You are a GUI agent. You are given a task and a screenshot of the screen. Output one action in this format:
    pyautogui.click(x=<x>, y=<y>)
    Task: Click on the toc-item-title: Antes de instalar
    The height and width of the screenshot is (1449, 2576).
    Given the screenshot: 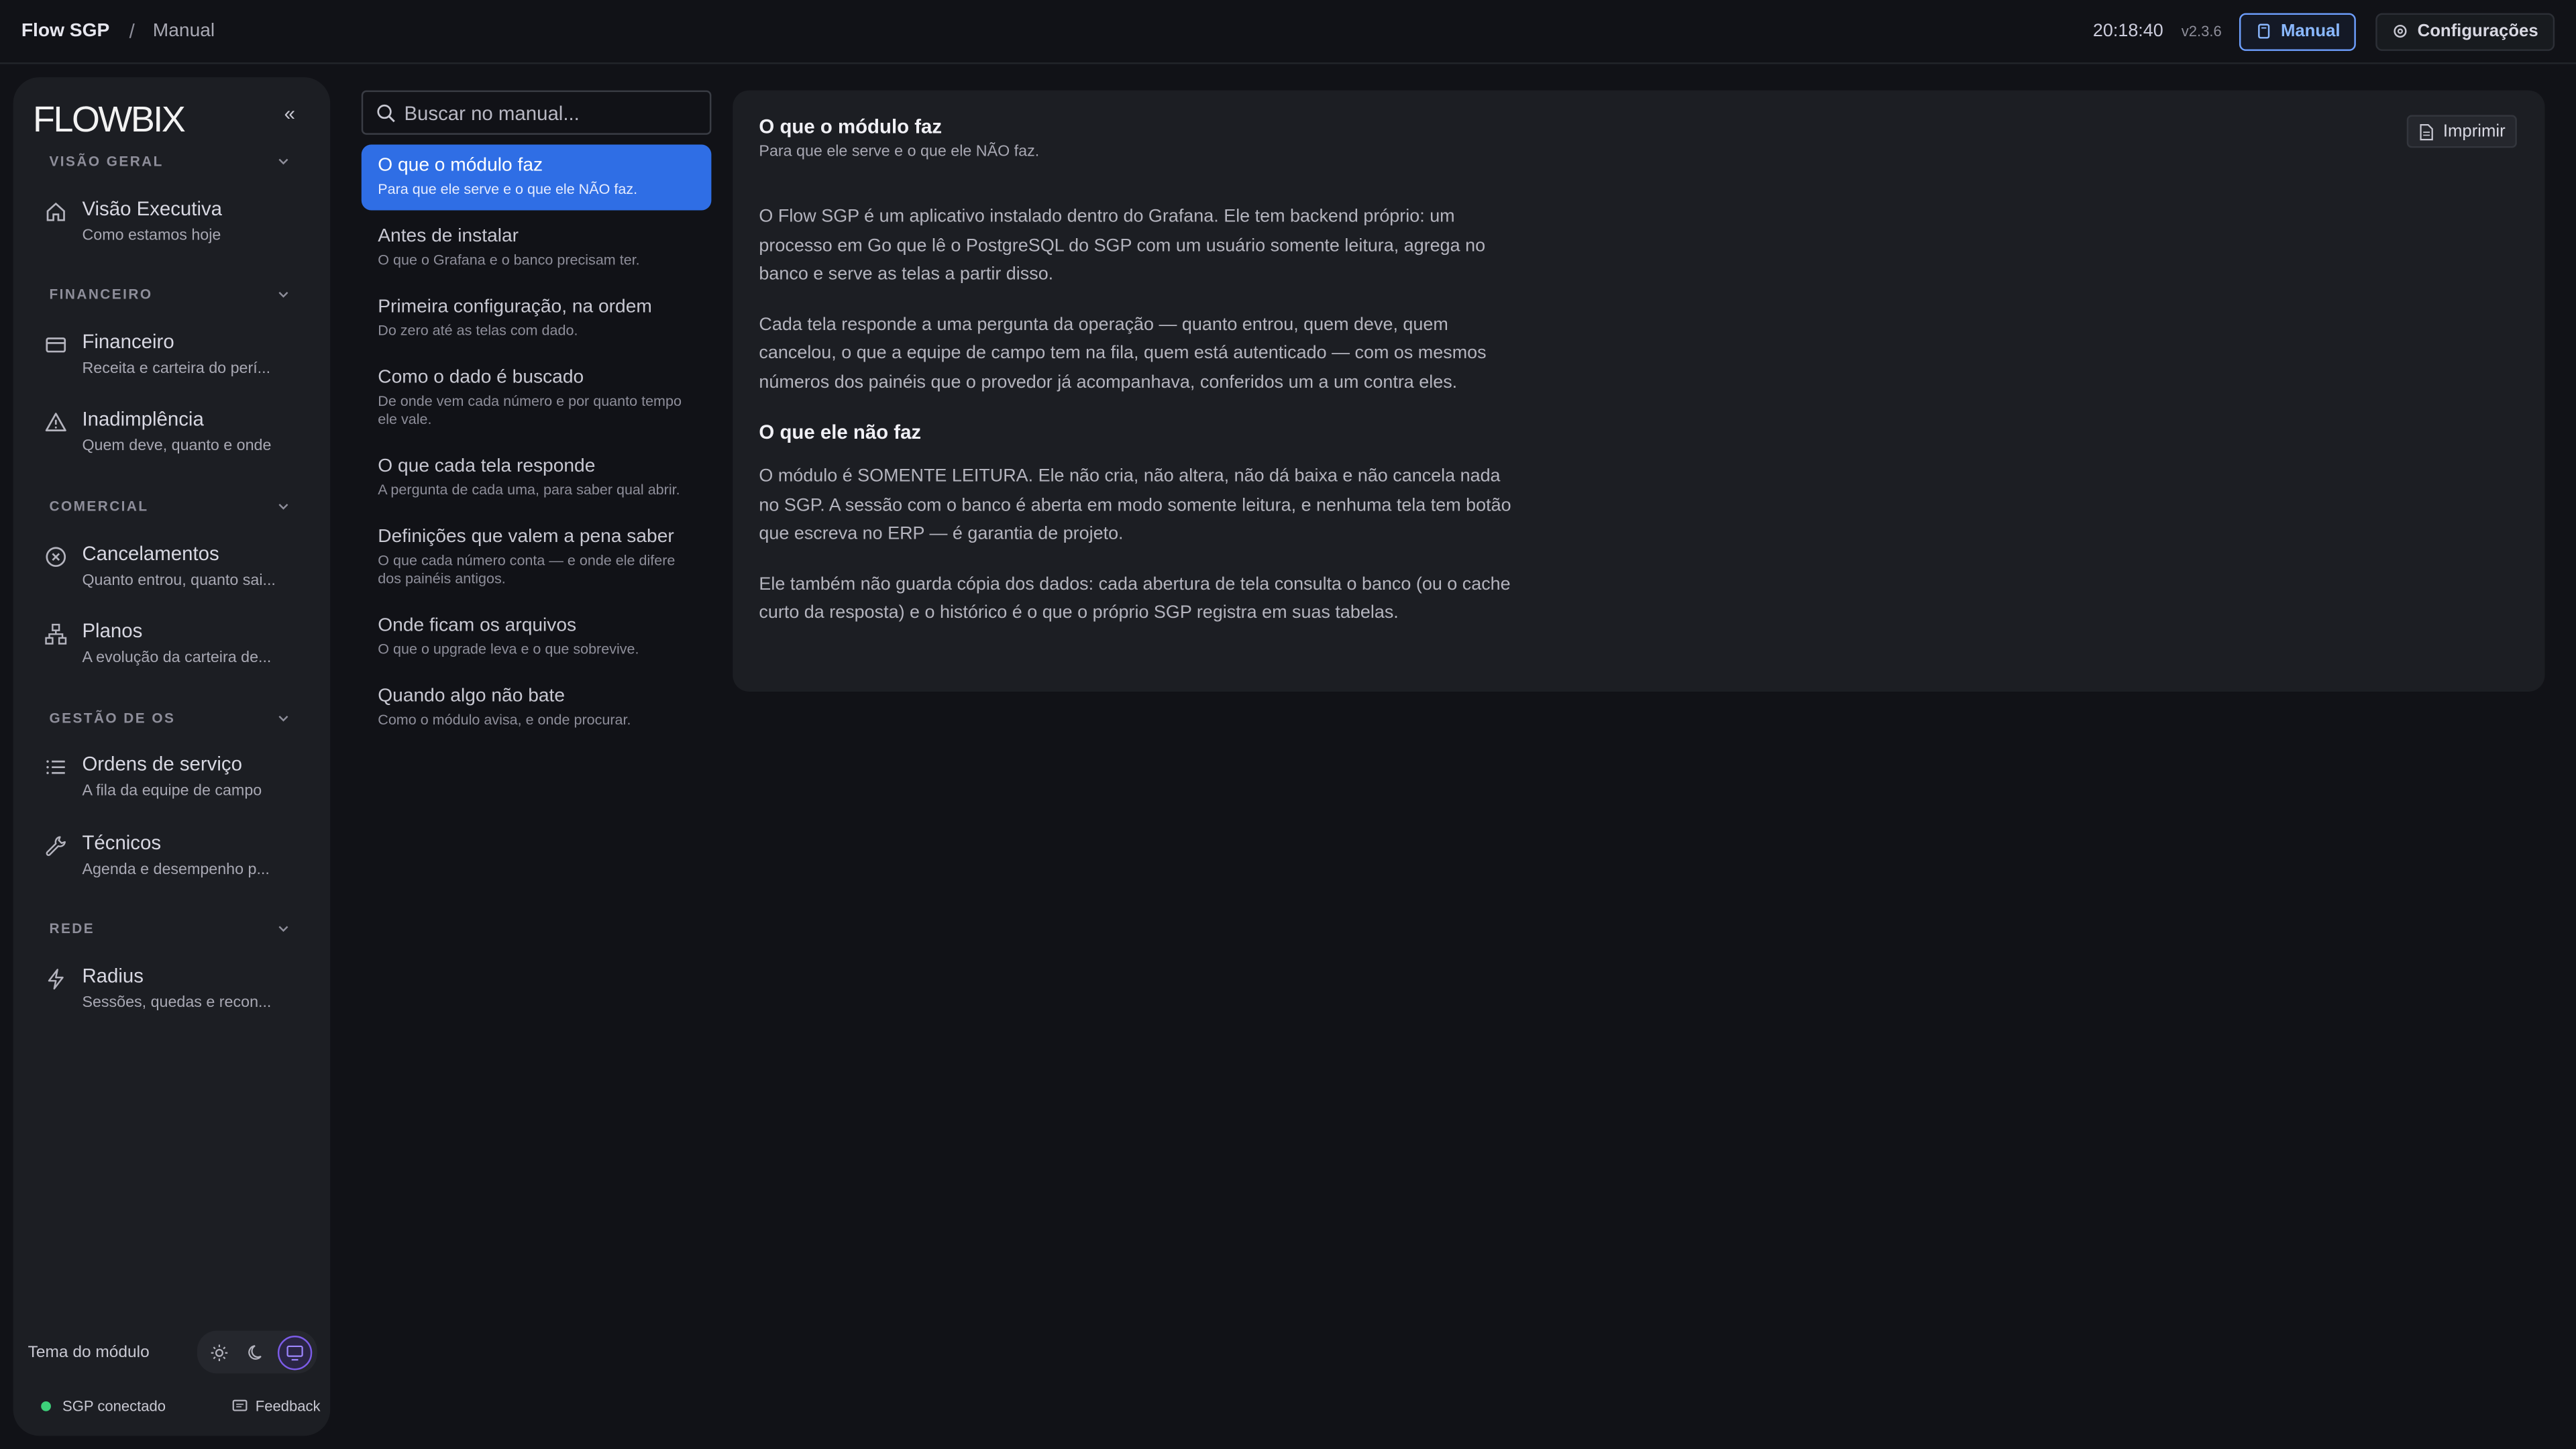 What is the action you would take?
    pyautogui.click(x=448, y=236)
    